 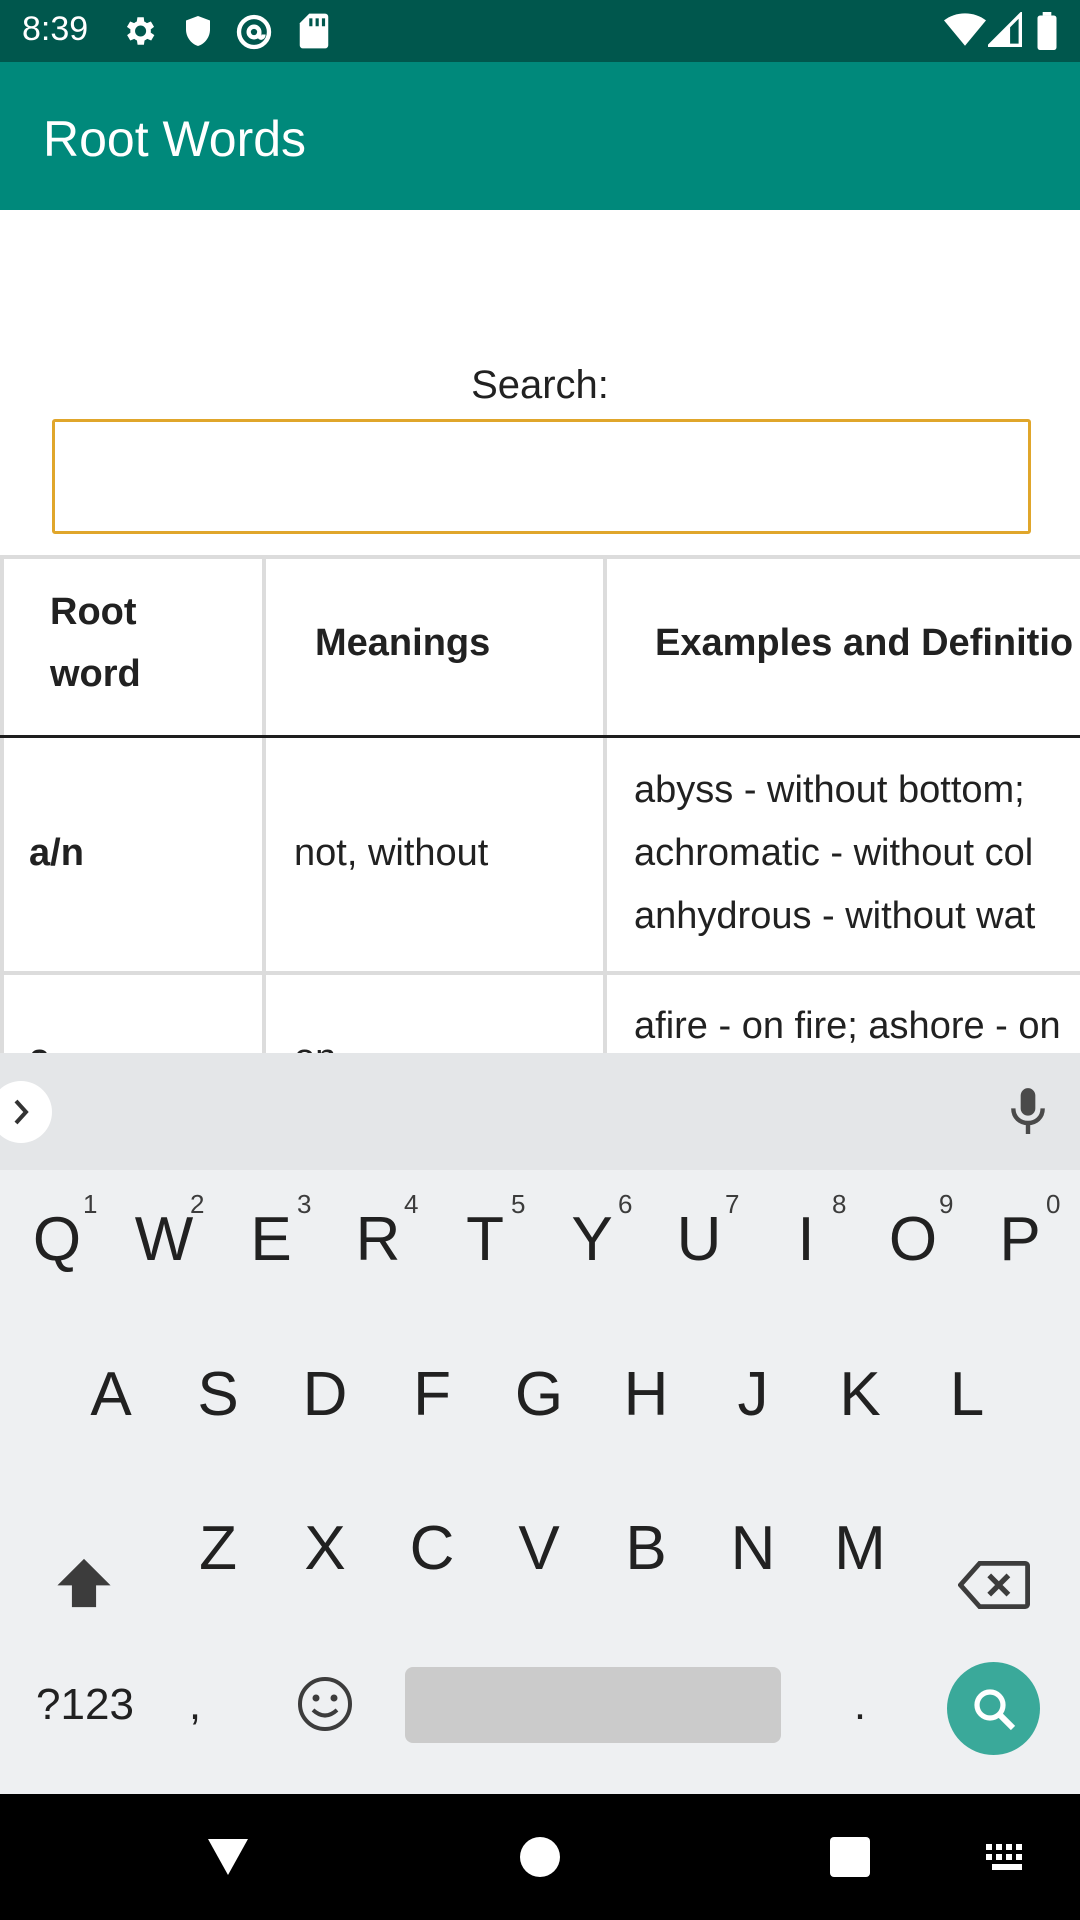 What do you see at coordinates (85, 1705) in the screenshot?
I see `symbols-key: ?123` at bounding box center [85, 1705].